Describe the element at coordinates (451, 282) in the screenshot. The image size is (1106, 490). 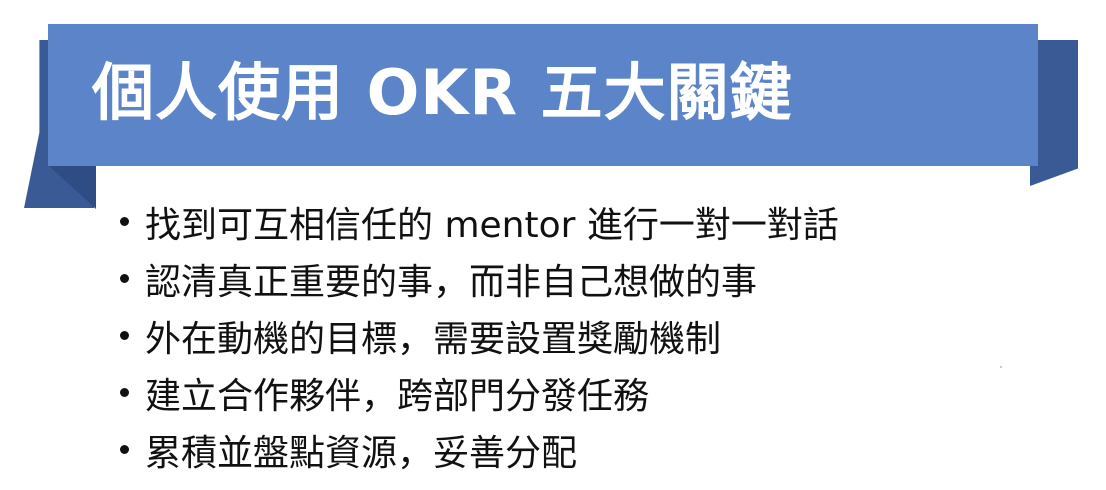
I see `bullet-text: 認清真正重要的事，而非自己想做的事` at that location.